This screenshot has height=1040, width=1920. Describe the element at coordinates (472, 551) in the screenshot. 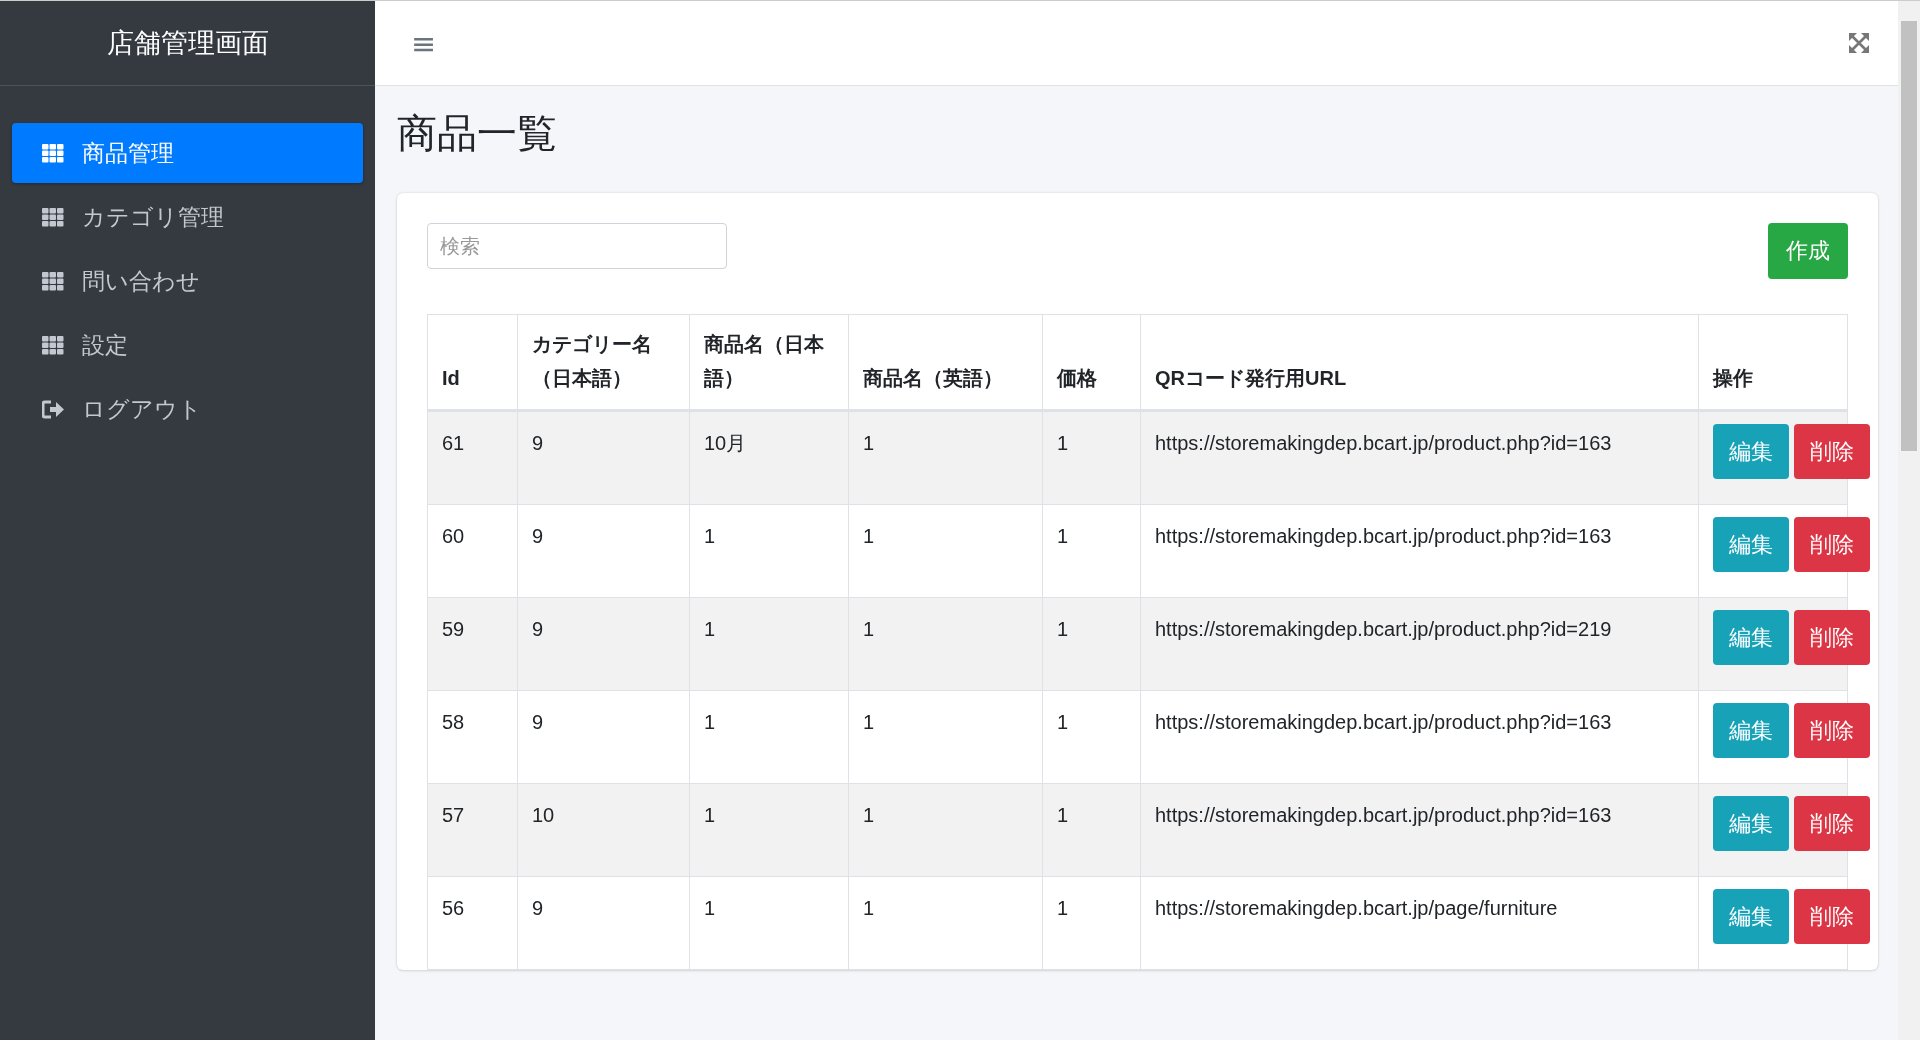

I see `table-cell: 60` at that location.